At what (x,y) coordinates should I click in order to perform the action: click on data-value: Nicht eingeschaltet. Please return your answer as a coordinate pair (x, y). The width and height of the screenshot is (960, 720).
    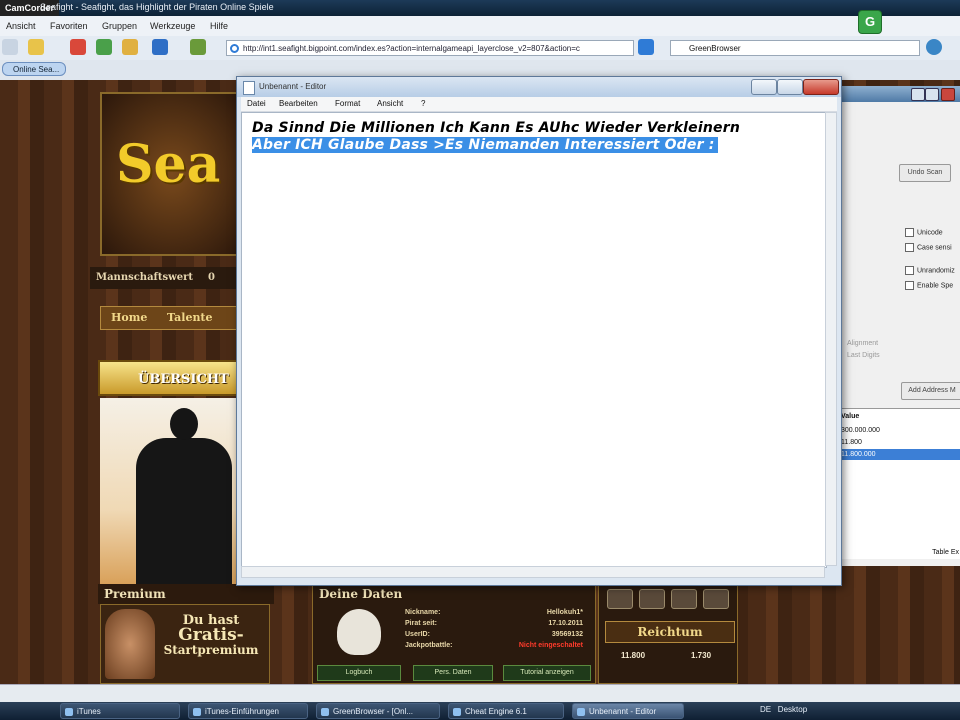
    Looking at the image, I should click on (550, 645).